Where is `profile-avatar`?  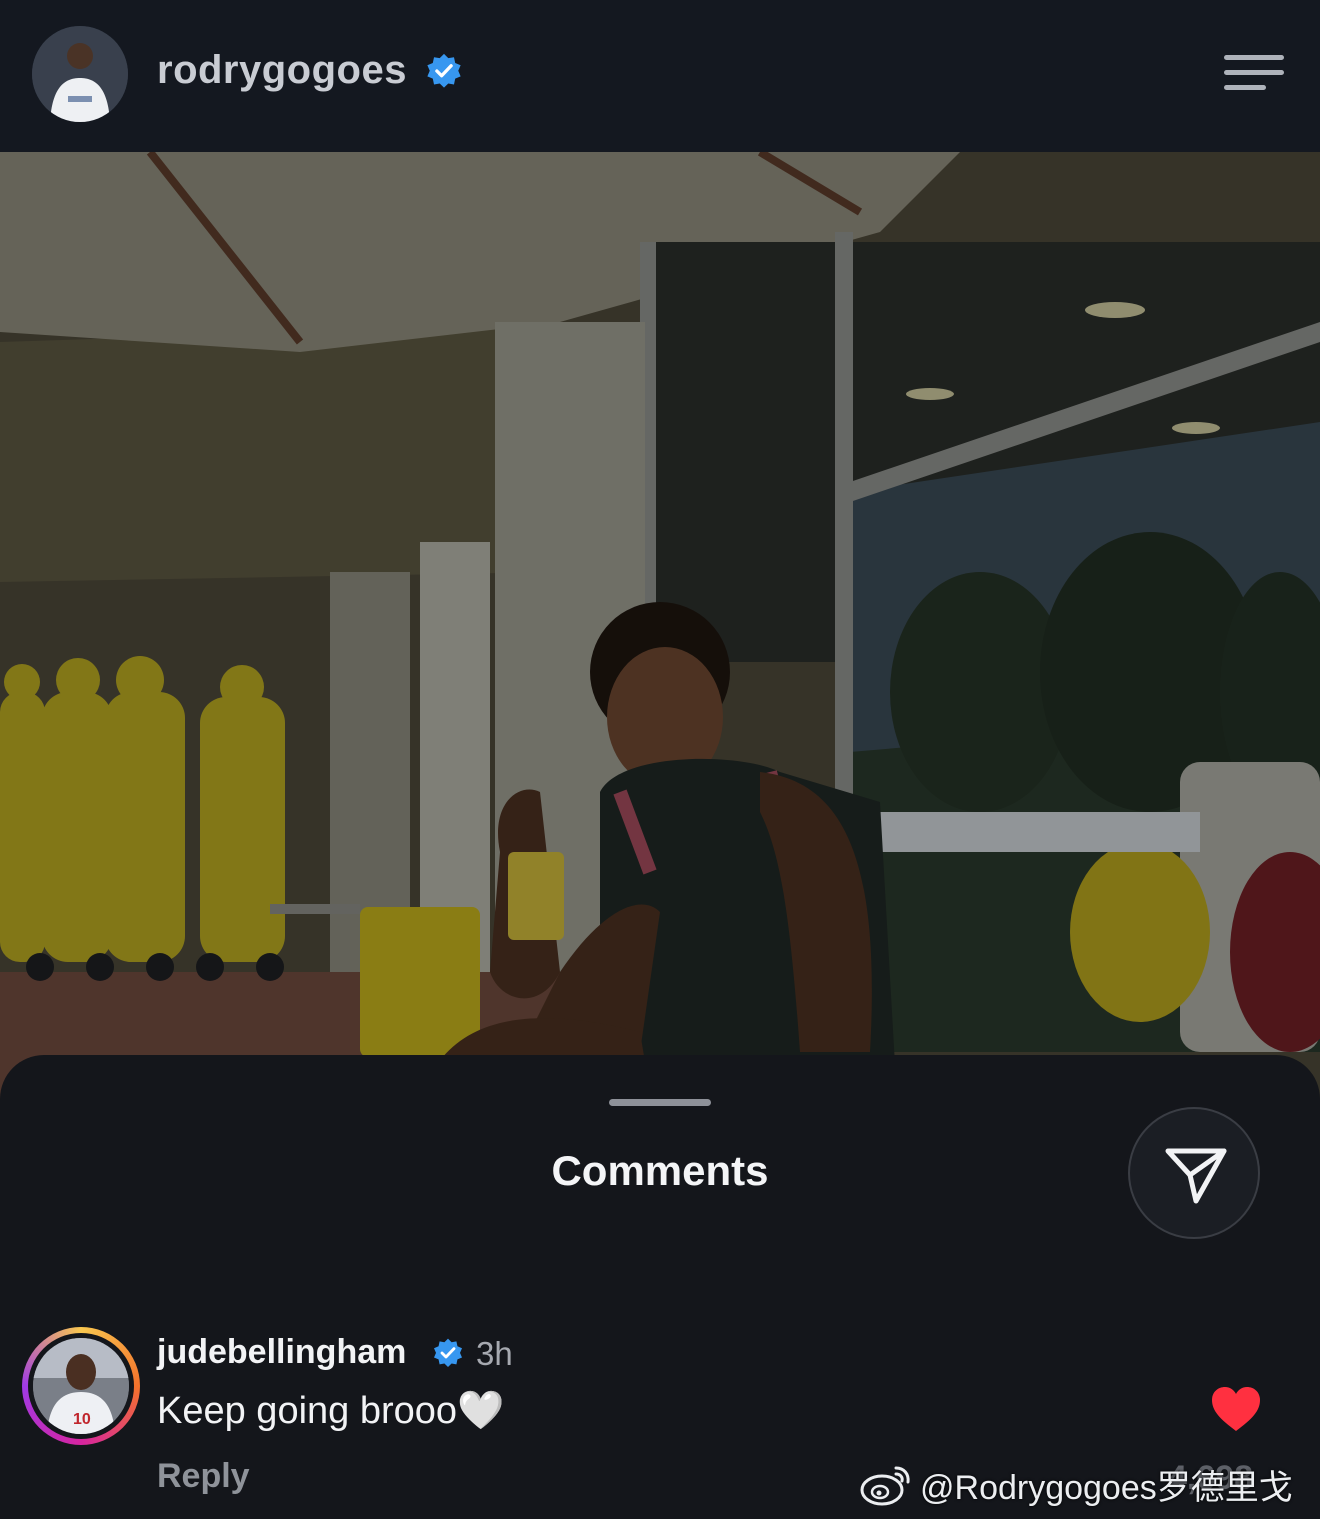
profile-avatar is located at coordinates (80, 74).